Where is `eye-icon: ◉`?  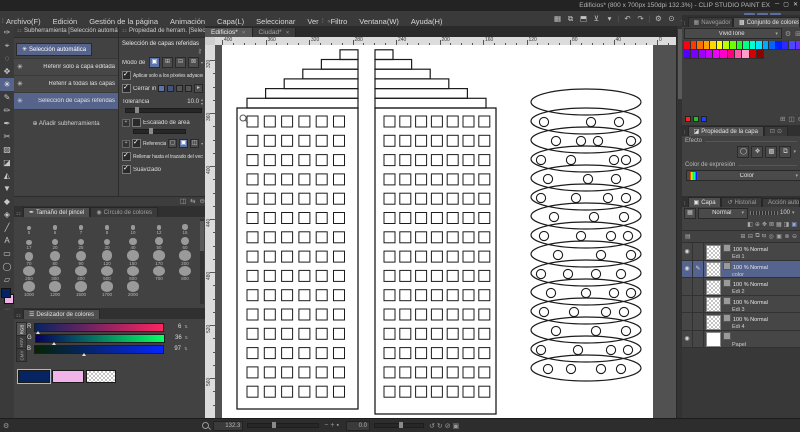
eye-icon: ◉ is located at coordinates (687, 269).